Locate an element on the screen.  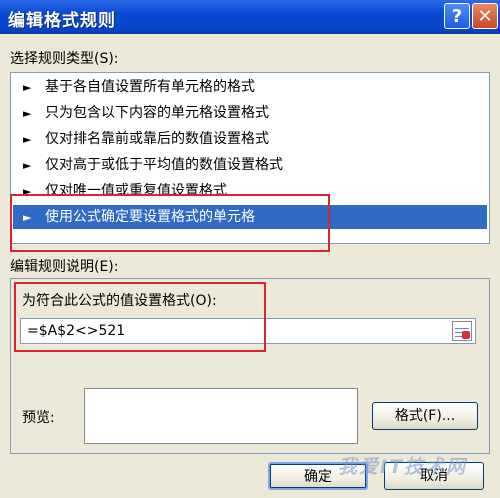
dialog-title: 编辑格式规则 is located at coordinates (62, 21).